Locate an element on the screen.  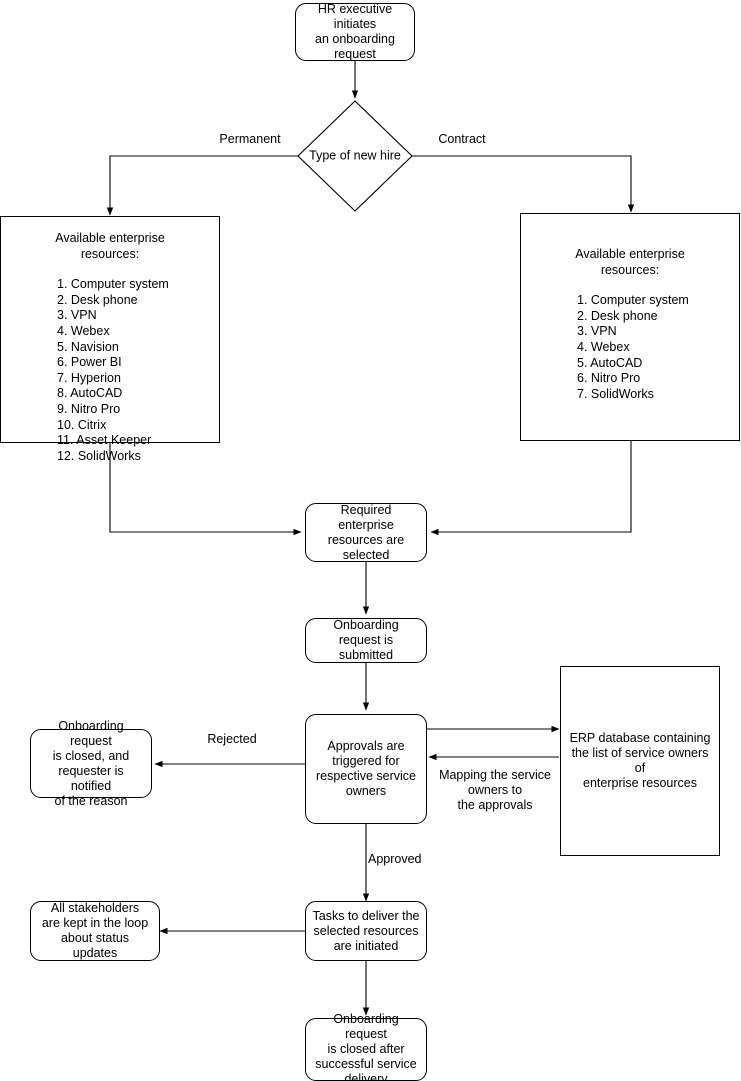
list-item: 5. Navision is located at coordinates (88, 346).